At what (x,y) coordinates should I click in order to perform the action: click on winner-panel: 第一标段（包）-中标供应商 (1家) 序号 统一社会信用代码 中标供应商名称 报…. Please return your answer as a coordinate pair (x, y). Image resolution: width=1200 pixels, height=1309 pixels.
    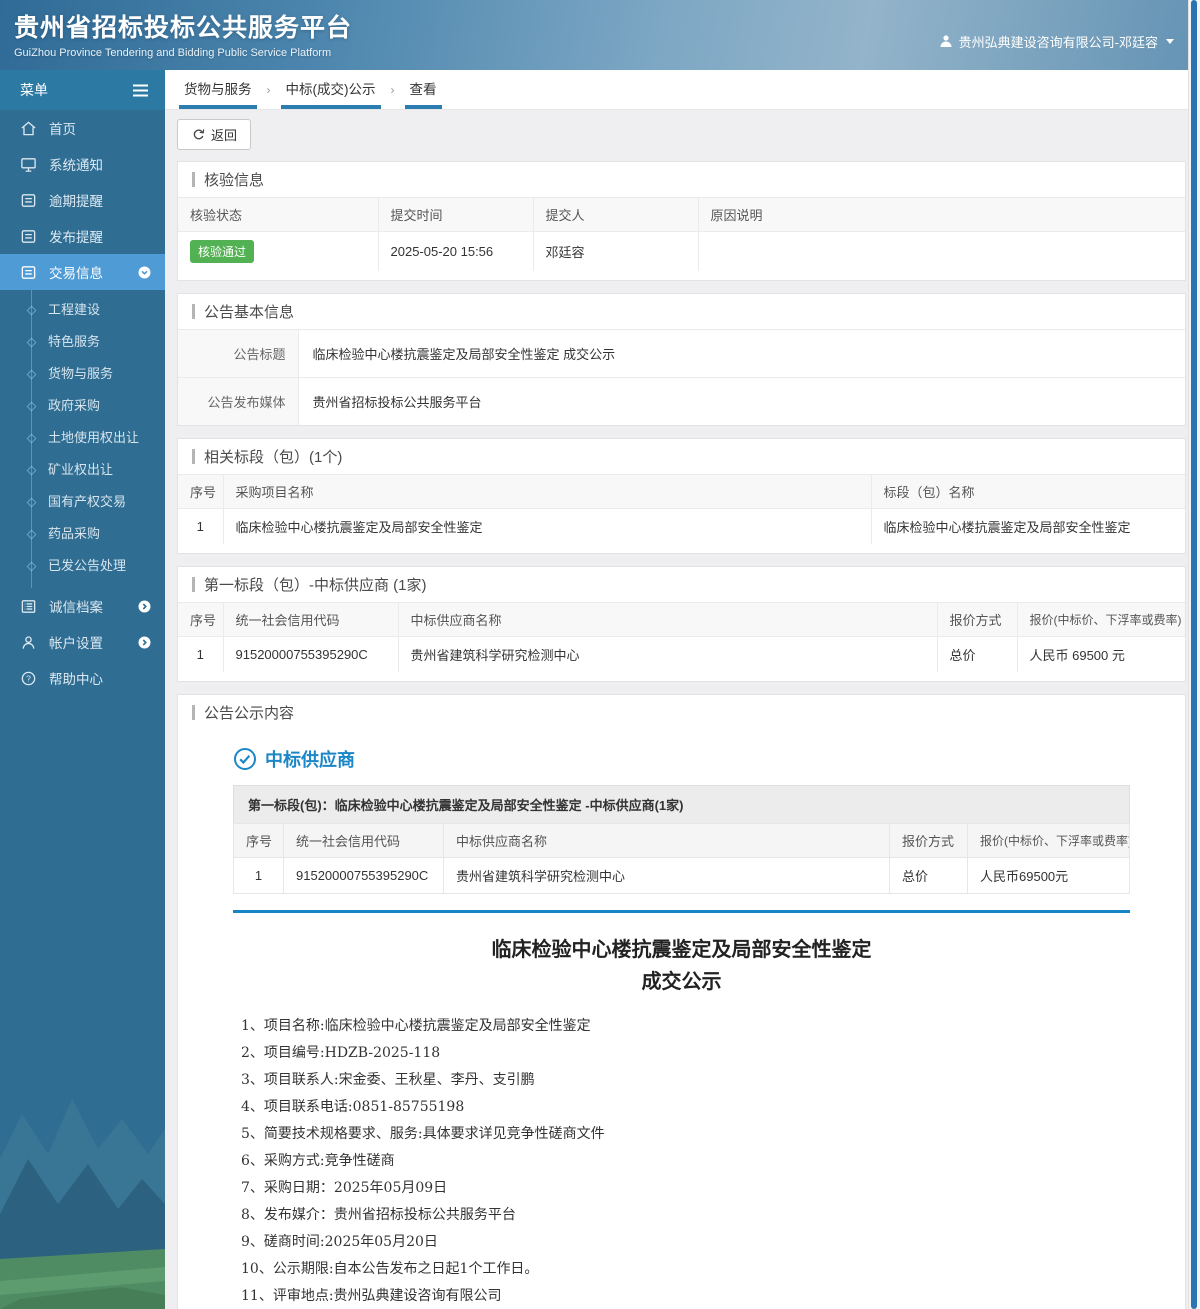
    Looking at the image, I should click on (681, 624).